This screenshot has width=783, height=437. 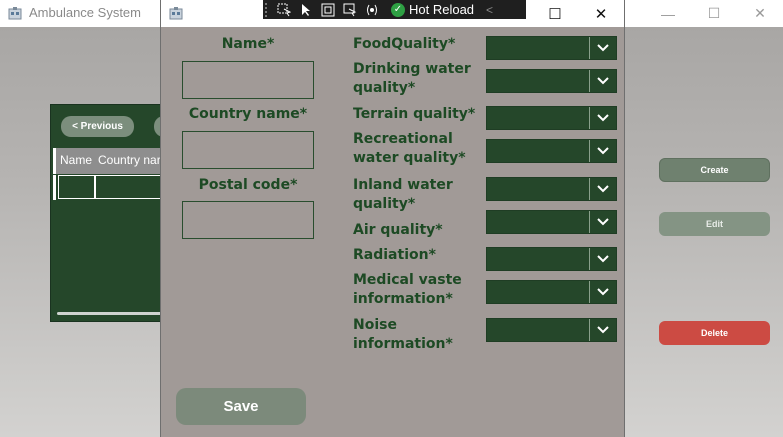 I want to click on previous-button: < Previous, so click(x=97, y=126).